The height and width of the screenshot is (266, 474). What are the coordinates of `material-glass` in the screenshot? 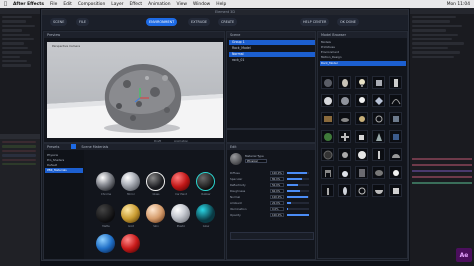 It's located at (155, 181).